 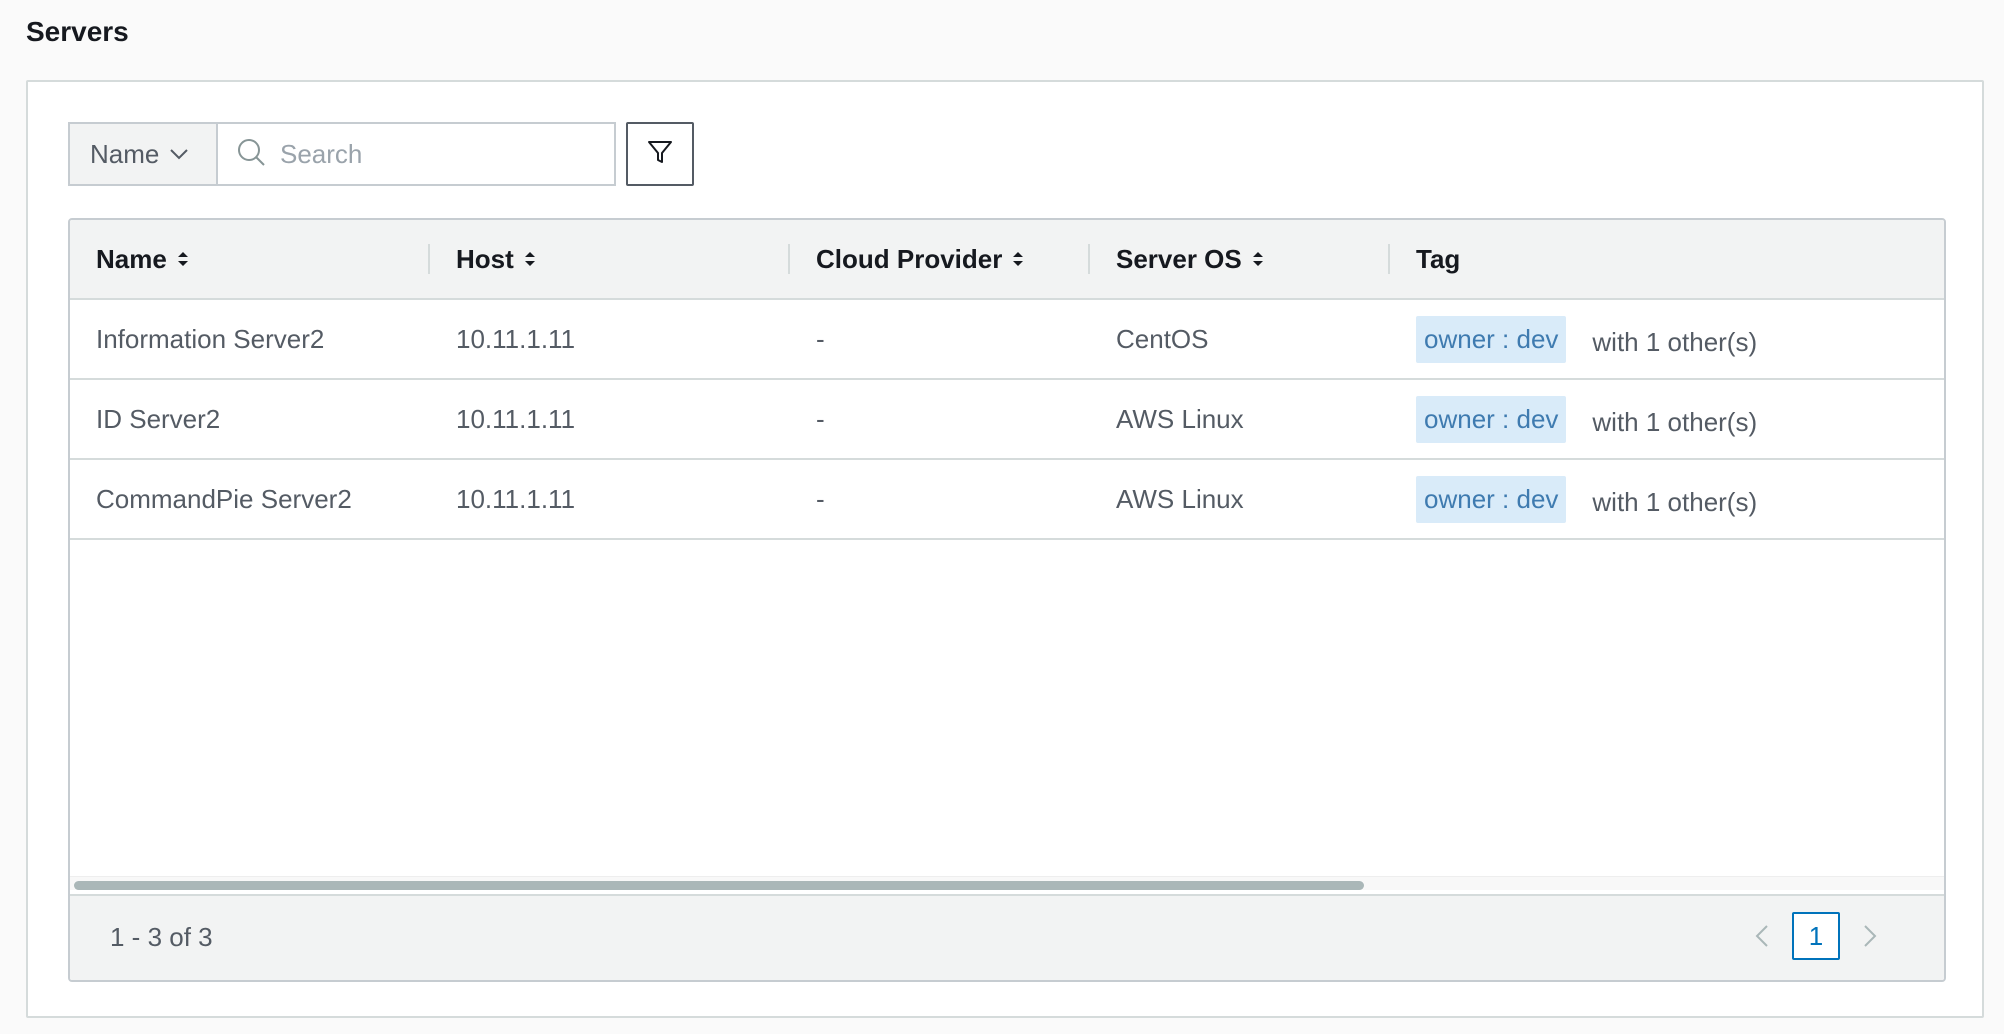 I want to click on page-number-button: 1, so click(x=1816, y=936).